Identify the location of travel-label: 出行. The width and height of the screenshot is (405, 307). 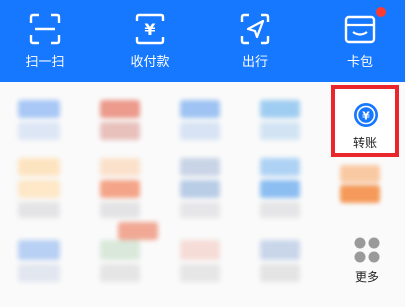
(254, 62).